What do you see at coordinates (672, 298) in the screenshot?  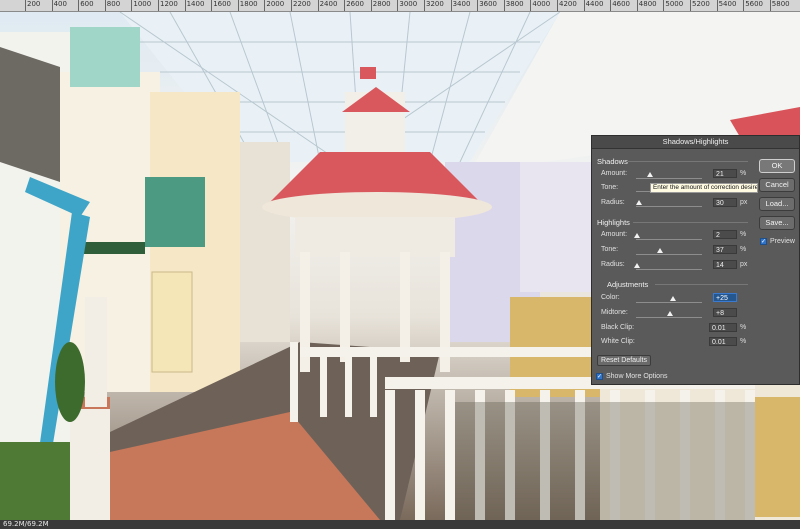 I see `color-slider-thumb` at bounding box center [672, 298].